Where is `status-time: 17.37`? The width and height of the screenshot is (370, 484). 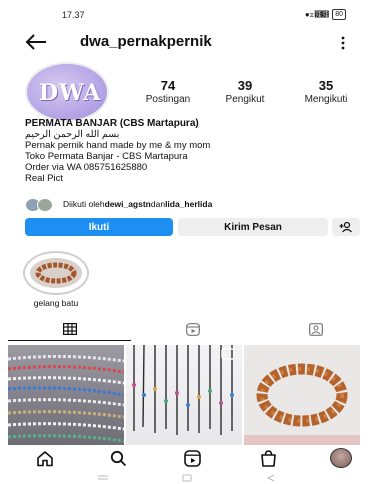 status-time: 17.37 is located at coordinates (73, 15).